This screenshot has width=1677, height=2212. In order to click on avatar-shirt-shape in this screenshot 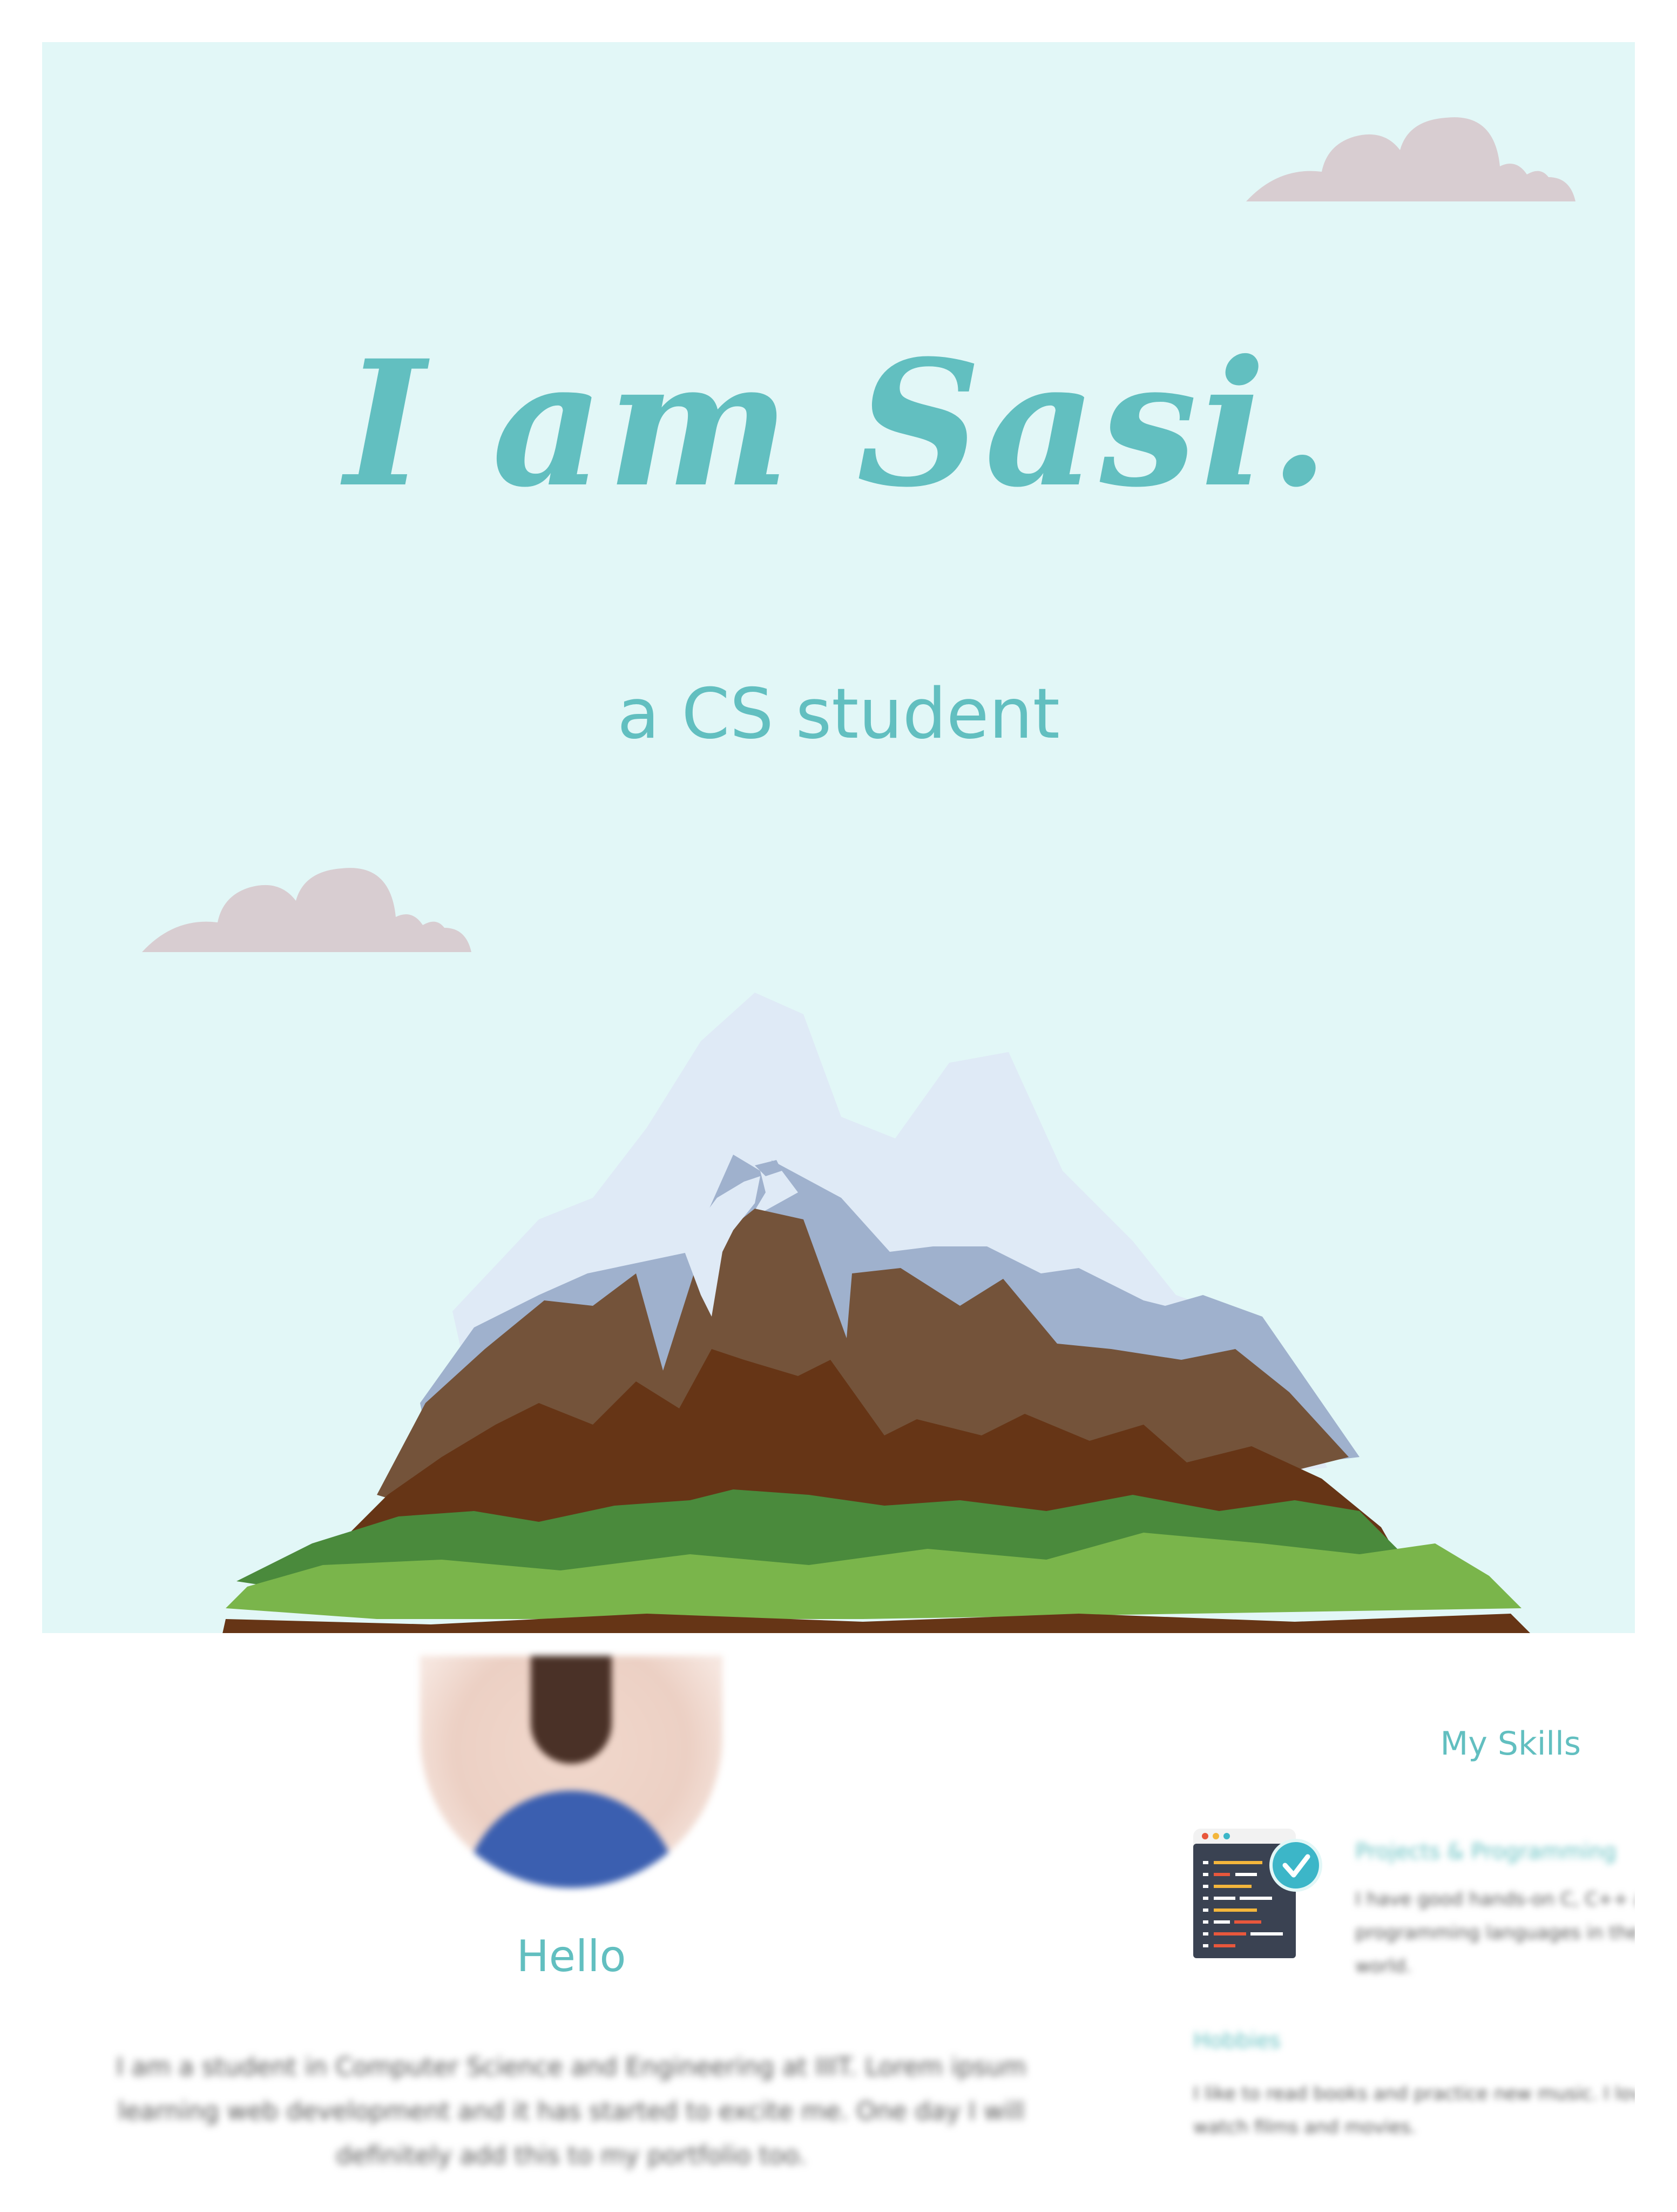, I will do `click(571, 1839)`.